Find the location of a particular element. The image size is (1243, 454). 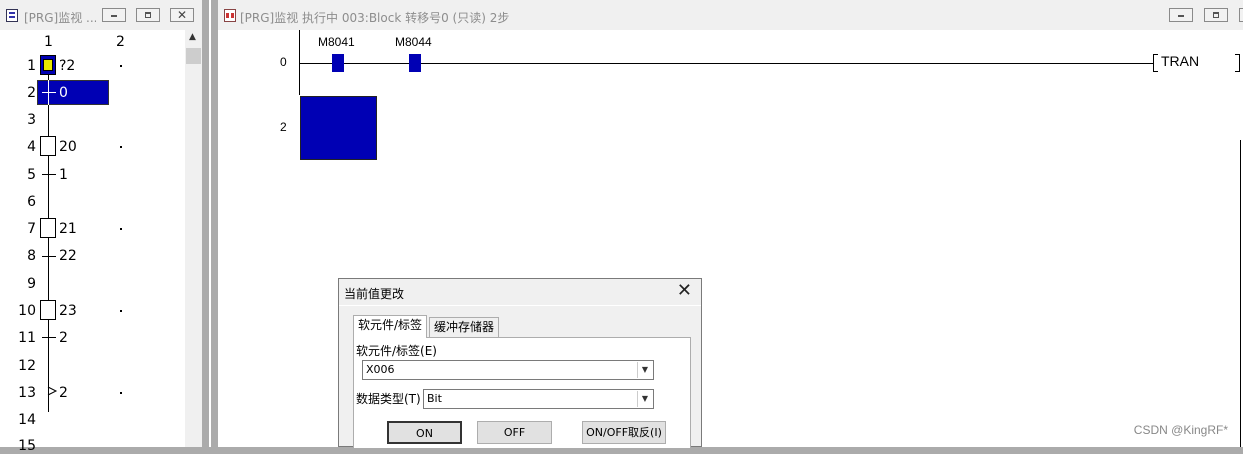

row-number: 2 is located at coordinates (31, 93).